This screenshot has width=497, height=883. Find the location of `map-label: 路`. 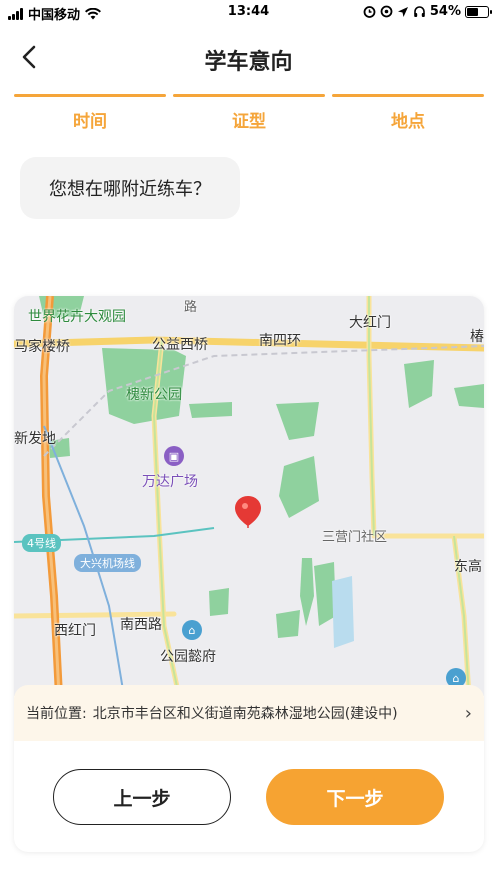

map-label: 路 is located at coordinates (191, 307).